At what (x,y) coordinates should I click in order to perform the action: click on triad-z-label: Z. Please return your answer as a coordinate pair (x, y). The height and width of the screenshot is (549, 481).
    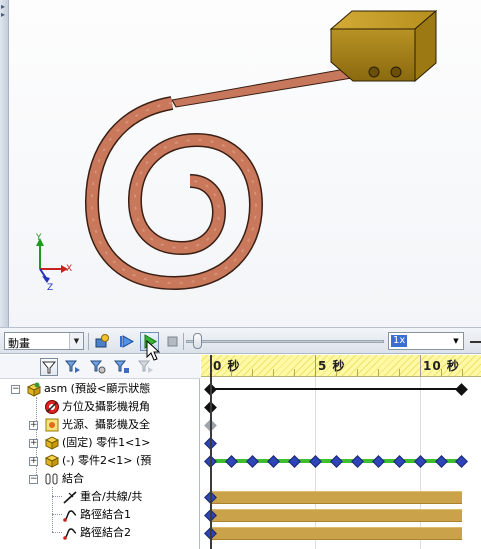
    Looking at the image, I should click on (50, 288).